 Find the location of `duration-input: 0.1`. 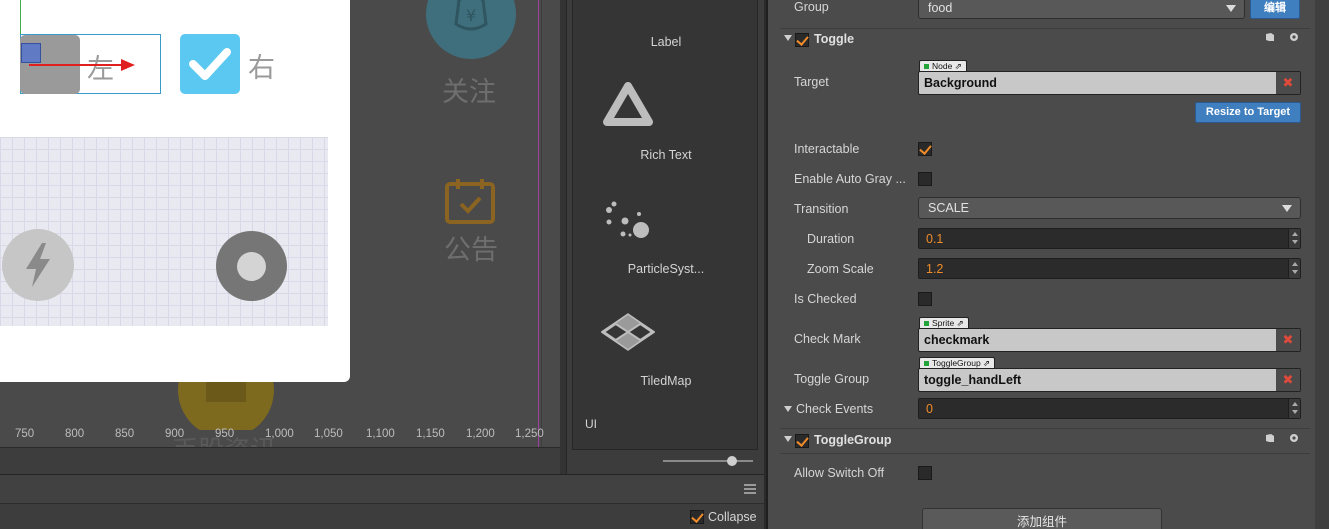

duration-input: 0.1 is located at coordinates (1109, 238).